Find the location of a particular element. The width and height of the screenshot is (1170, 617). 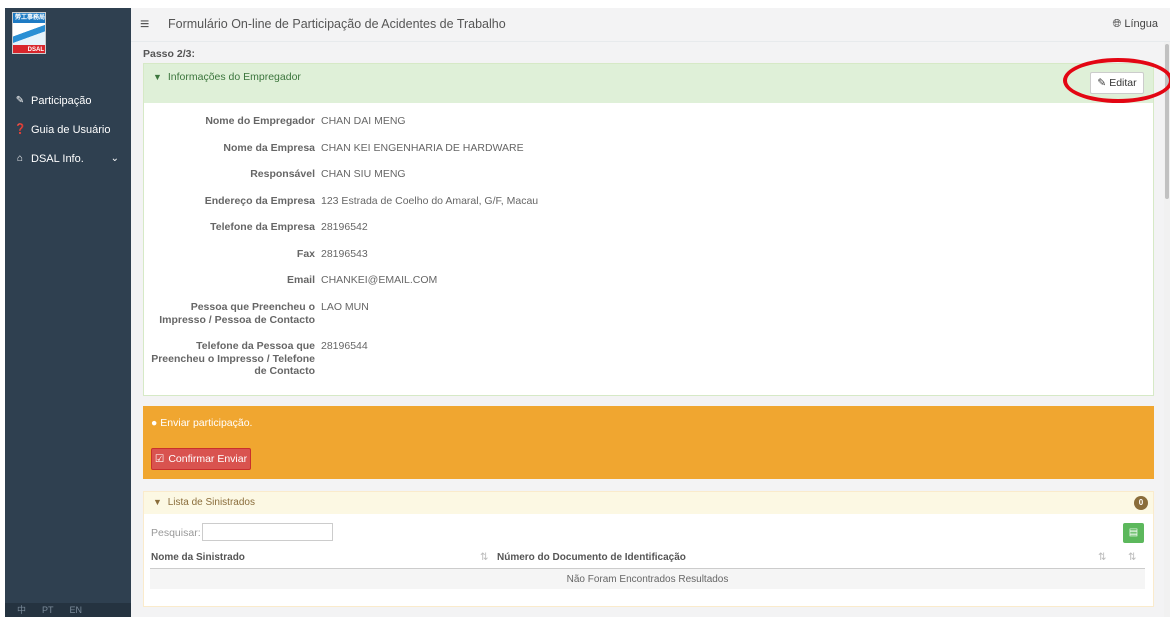

language-label: Língua is located at coordinates (1141, 24).